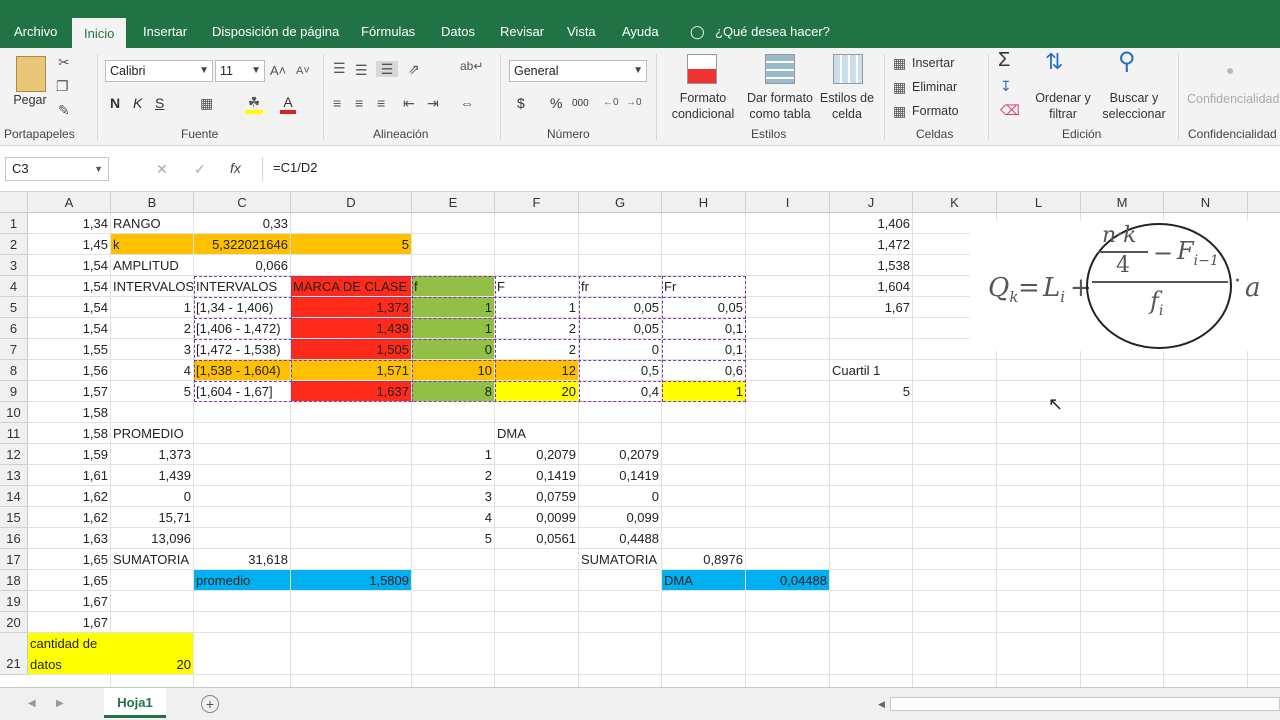 The image size is (1280, 720). I want to click on tell-me-search: ¿Qué desea hacer?, so click(772, 33).